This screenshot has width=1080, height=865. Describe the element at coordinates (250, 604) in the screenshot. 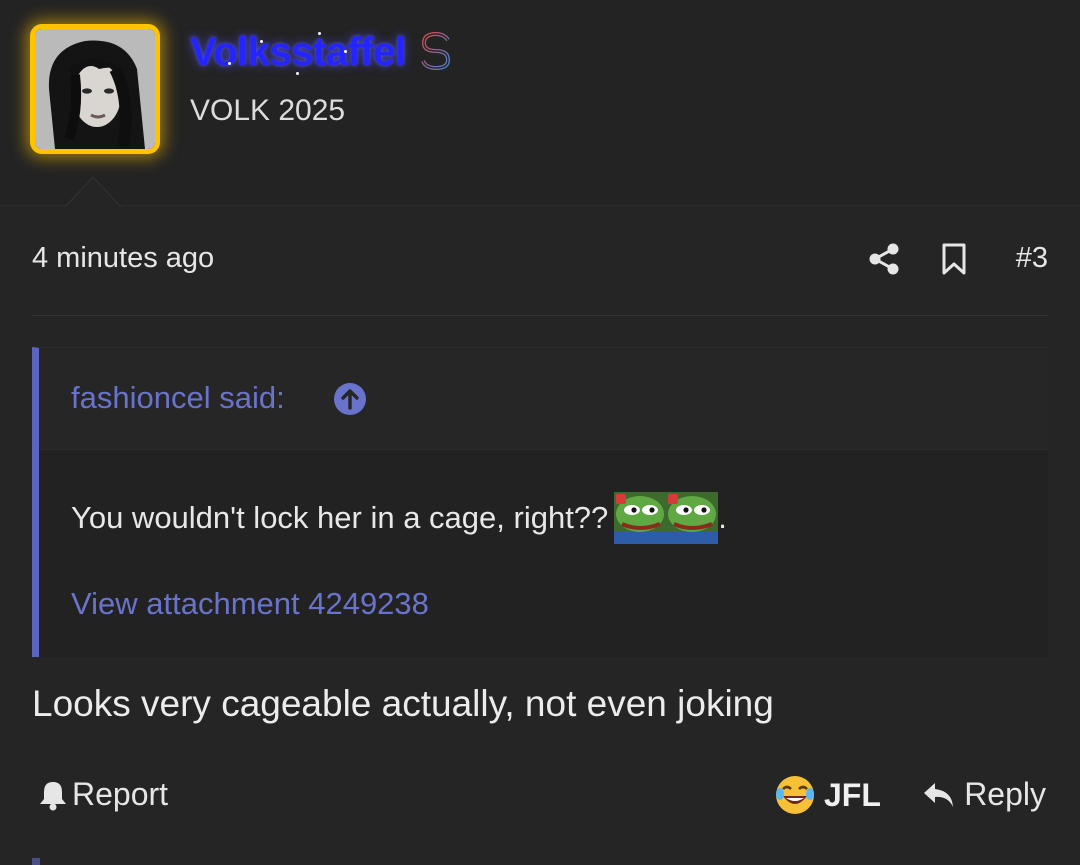

I see `attachment-link: View attachment 4249238` at that location.